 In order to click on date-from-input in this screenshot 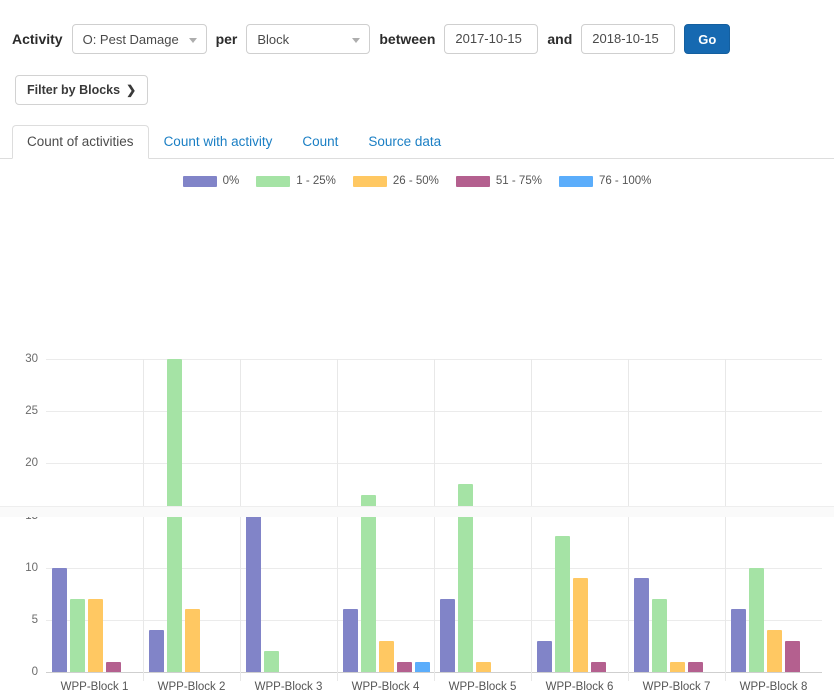, I will do `click(491, 39)`.